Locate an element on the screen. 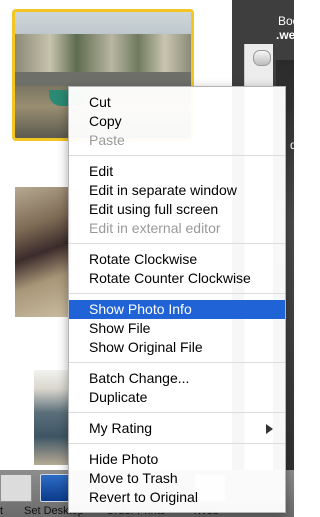  menu-item-edit-external-editor: Edit in external editor is located at coordinates (177, 228).